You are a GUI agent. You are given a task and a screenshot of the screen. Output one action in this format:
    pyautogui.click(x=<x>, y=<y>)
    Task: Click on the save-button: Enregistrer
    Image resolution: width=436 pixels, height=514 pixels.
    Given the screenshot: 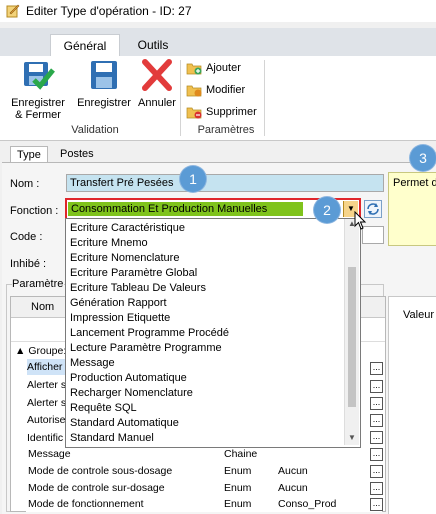 What is the action you would take?
    pyautogui.click(x=104, y=83)
    